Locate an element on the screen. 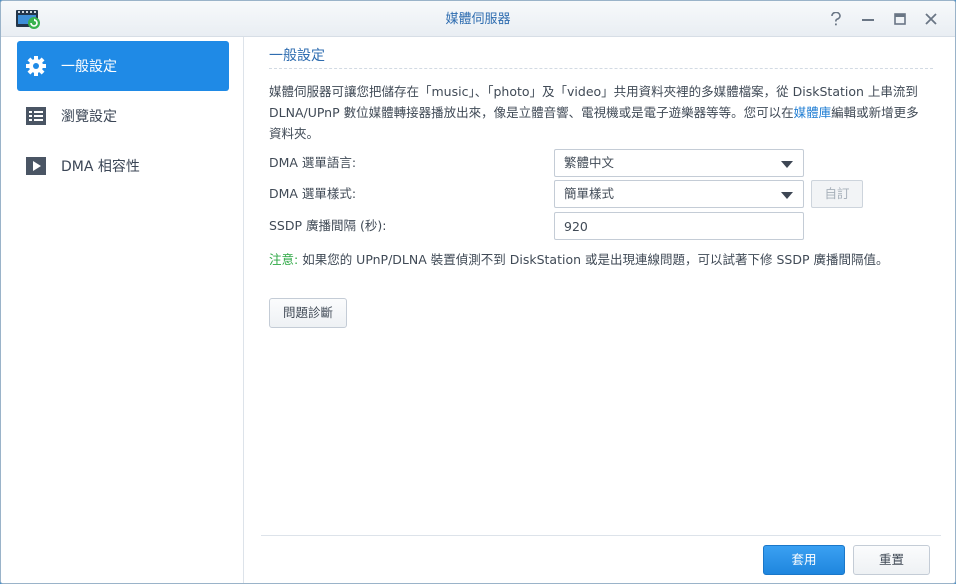  dma-style-label: DMA 選單樣式: is located at coordinates (313, 193).